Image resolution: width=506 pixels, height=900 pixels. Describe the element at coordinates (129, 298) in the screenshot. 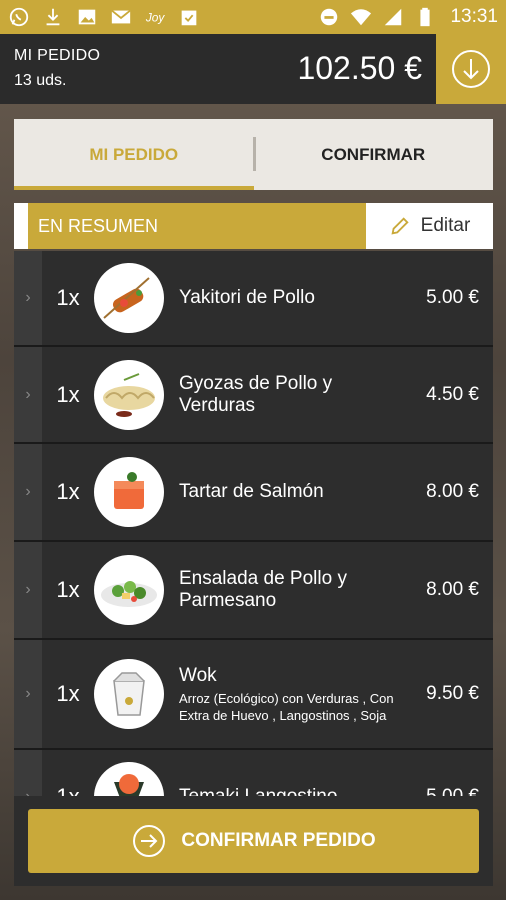

I see `yakitori-image` at that location.